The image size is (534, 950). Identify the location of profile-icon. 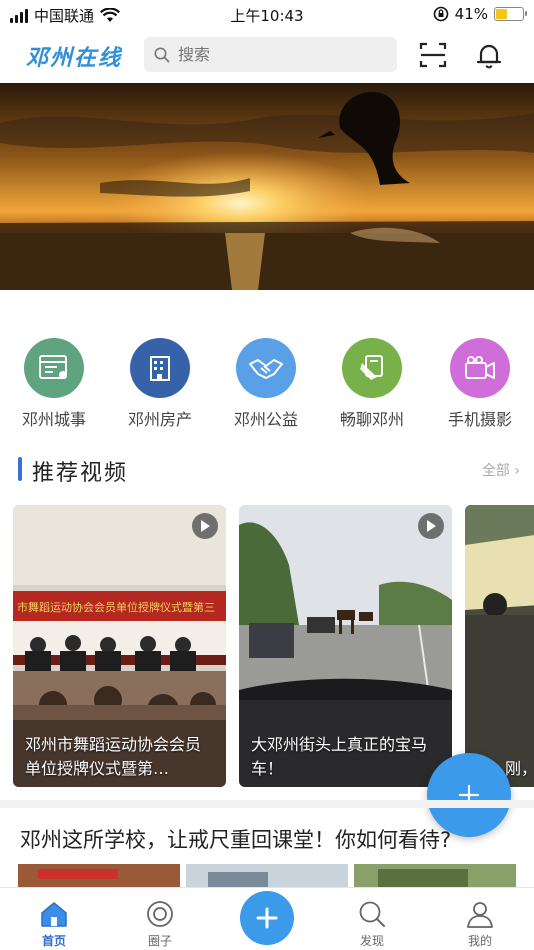
(480, 915).